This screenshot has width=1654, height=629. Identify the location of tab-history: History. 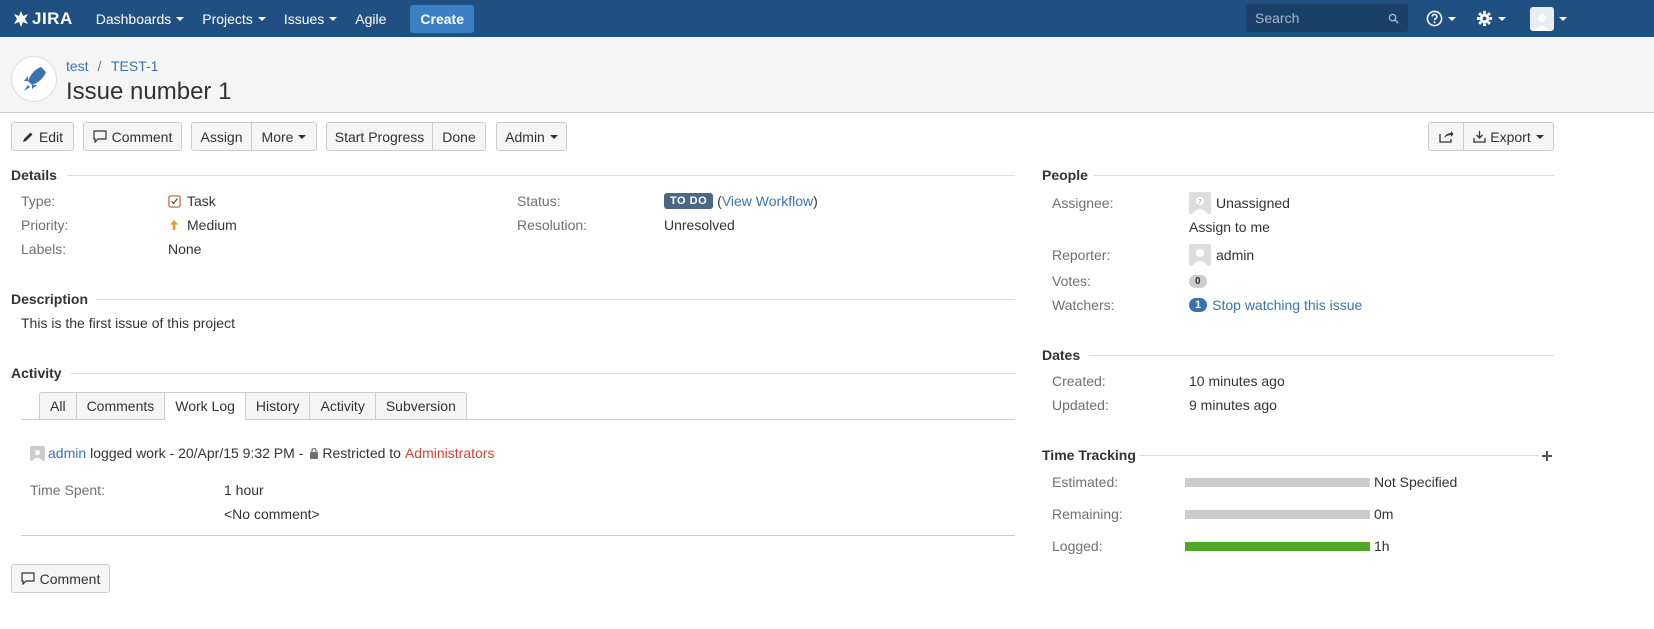
(278, 406).